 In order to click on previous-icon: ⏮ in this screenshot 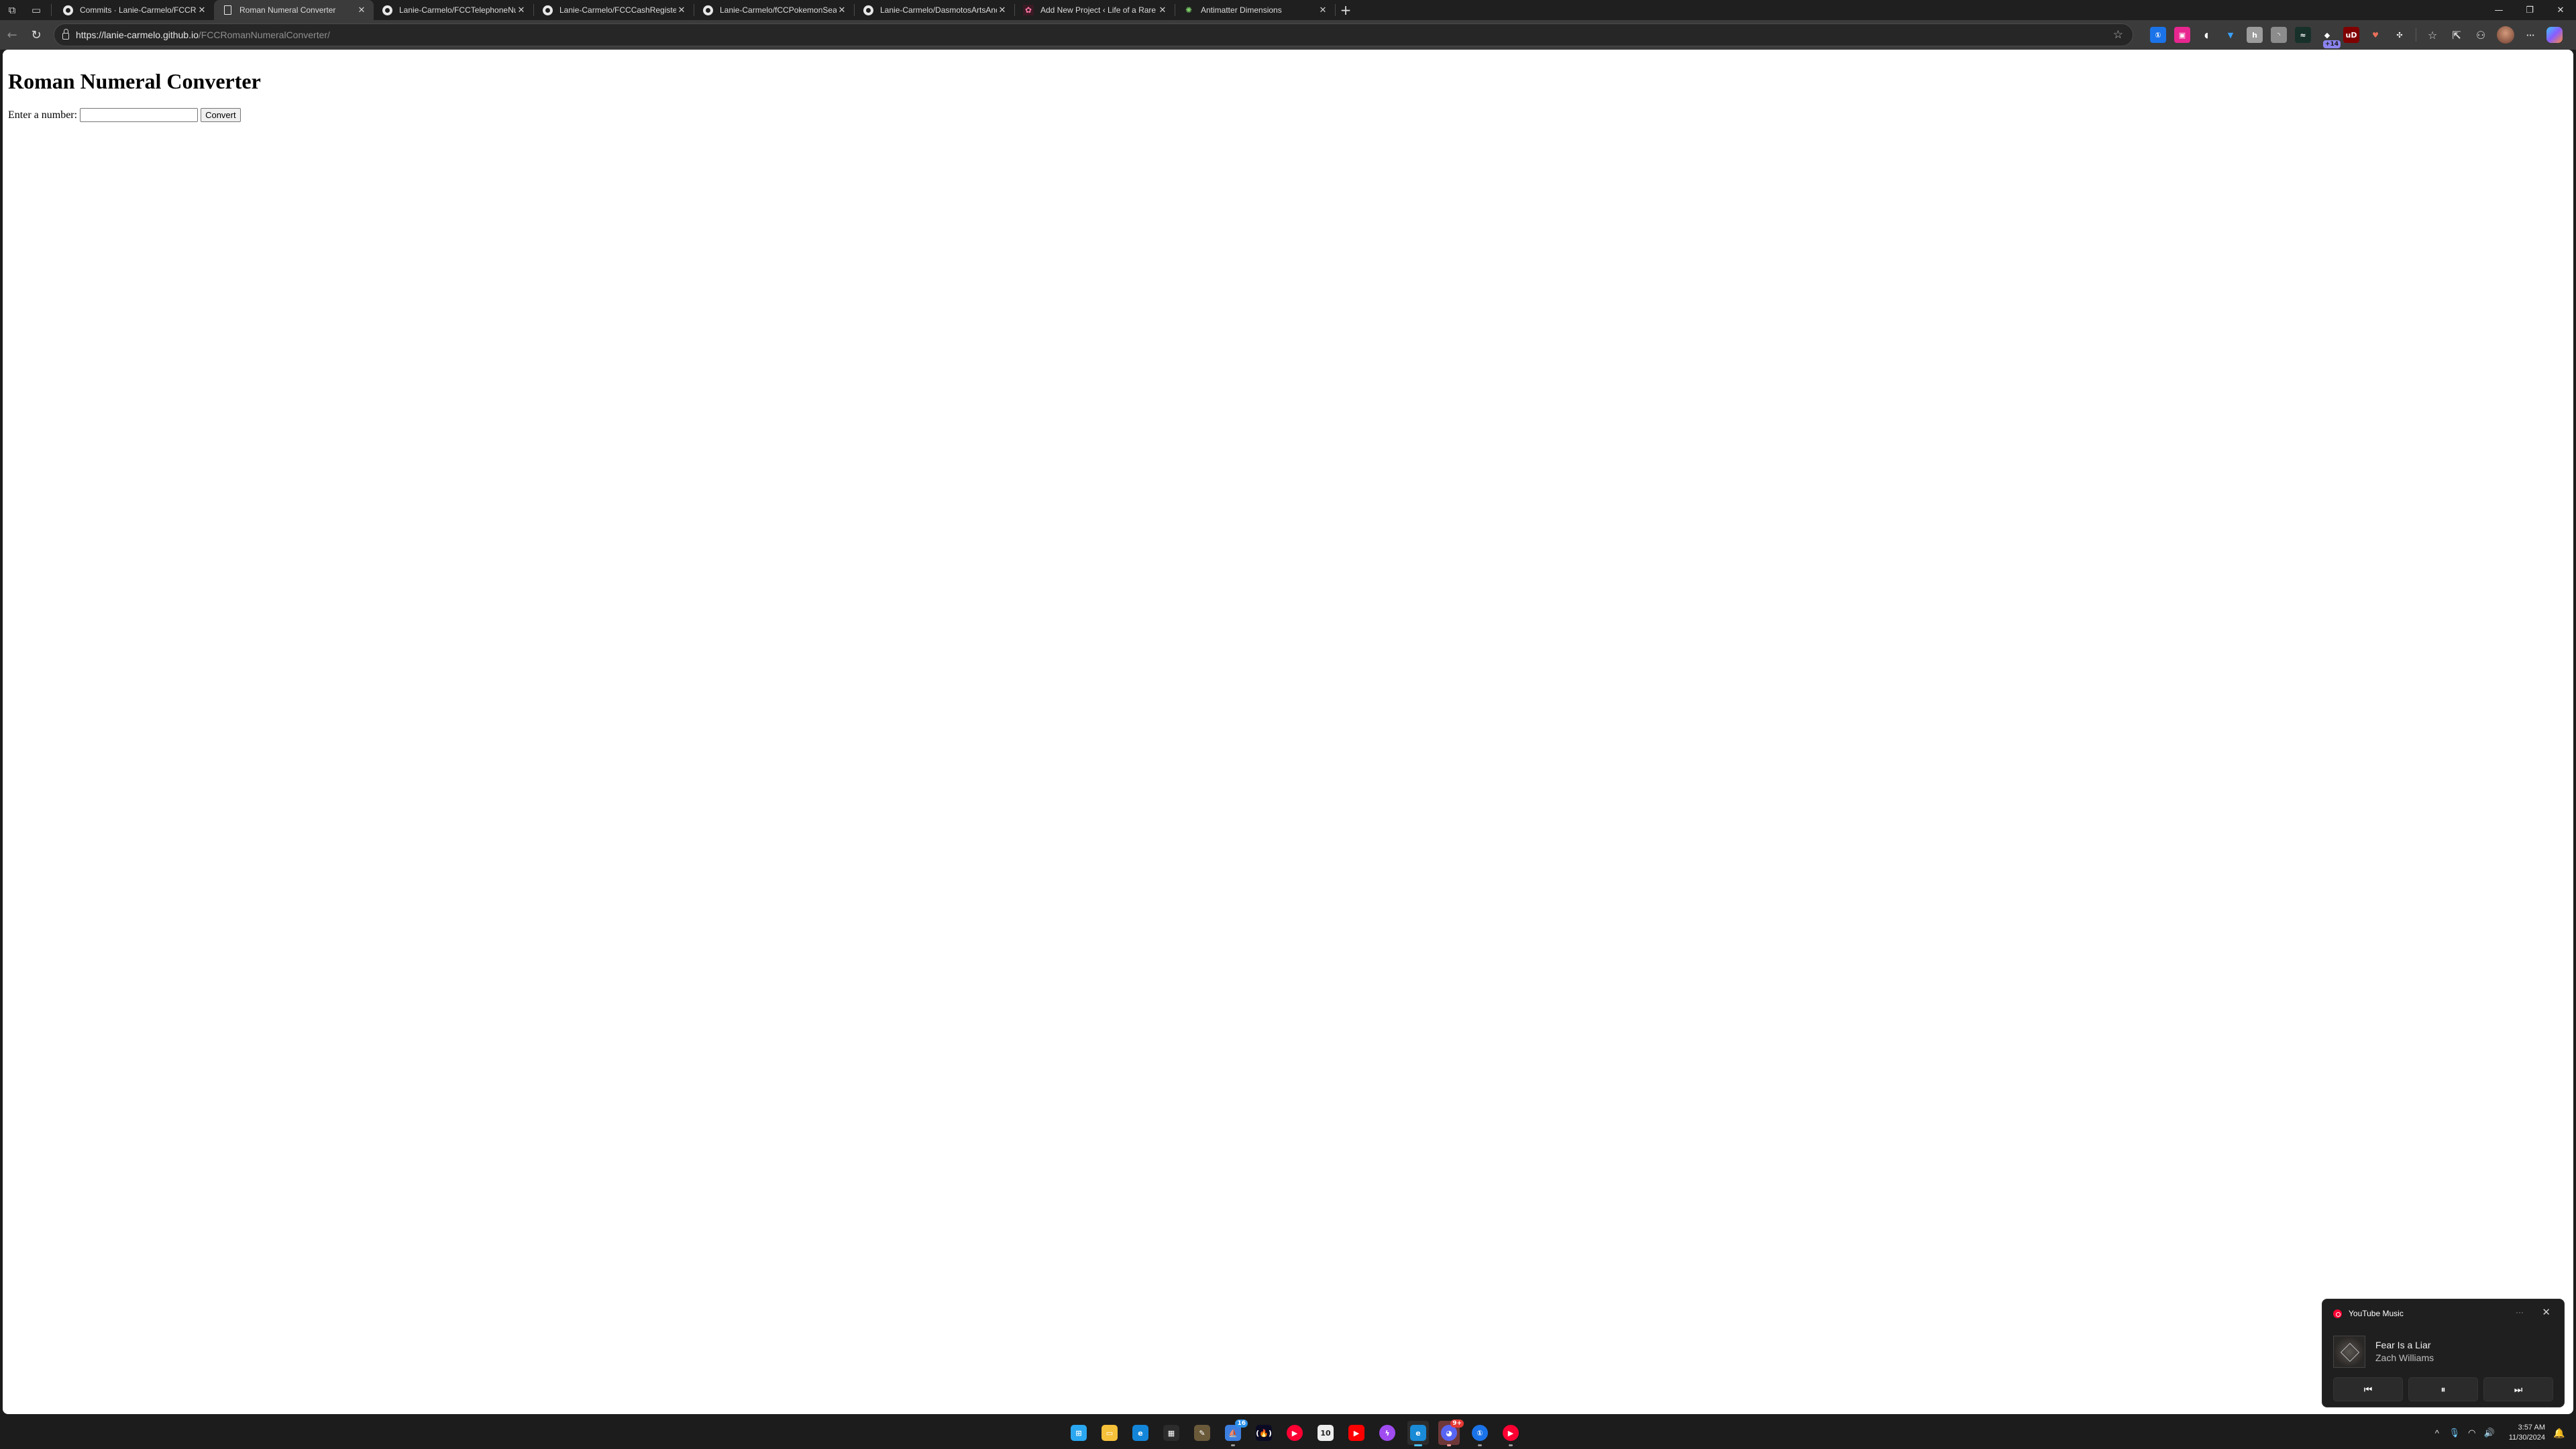, I will do `click(2368, 1389)`.